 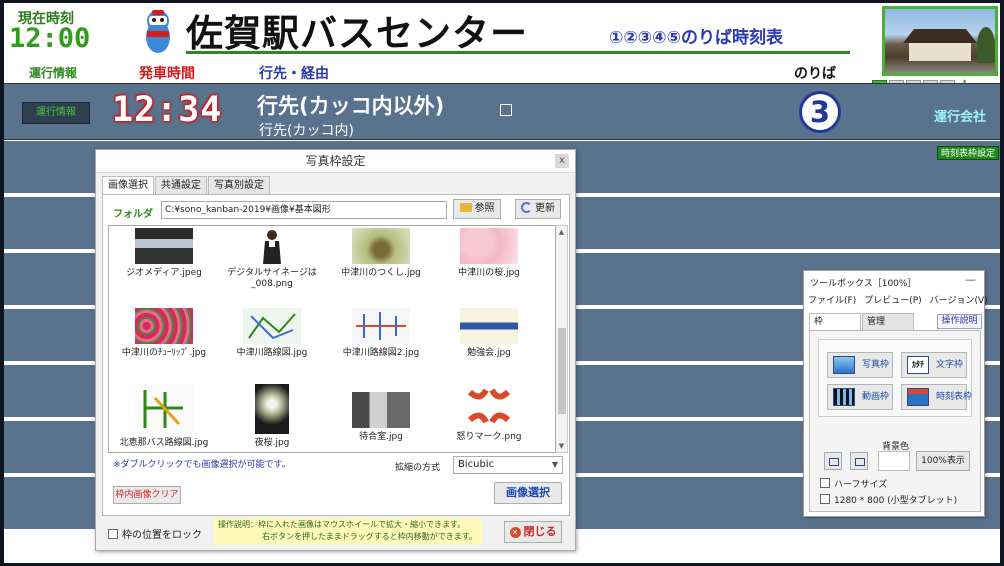 What do you see at coordinates (832, 301) in the screenshot?
I see `menu-file: ファイル(F)` at bounding box center [832, 301].